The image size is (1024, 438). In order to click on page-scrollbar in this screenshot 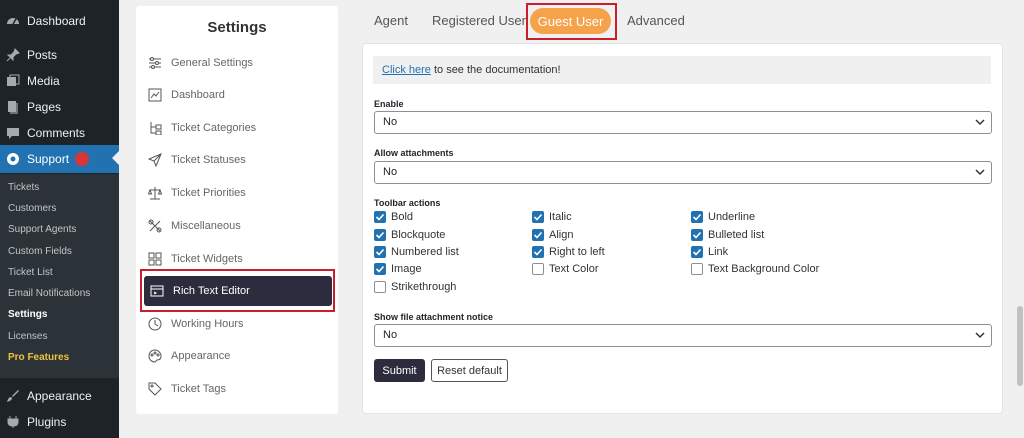, I will do `click(1020, 219)`.